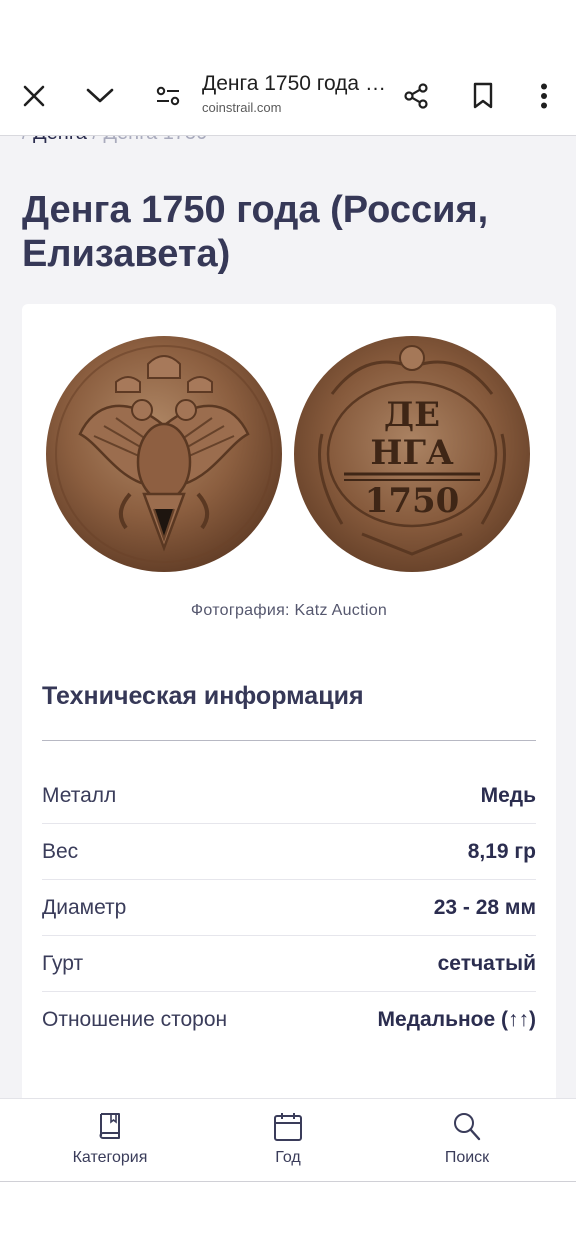  Describe the element at coordinates (288, 1215) in the screenshot. I see `system-nav-area` at that location.